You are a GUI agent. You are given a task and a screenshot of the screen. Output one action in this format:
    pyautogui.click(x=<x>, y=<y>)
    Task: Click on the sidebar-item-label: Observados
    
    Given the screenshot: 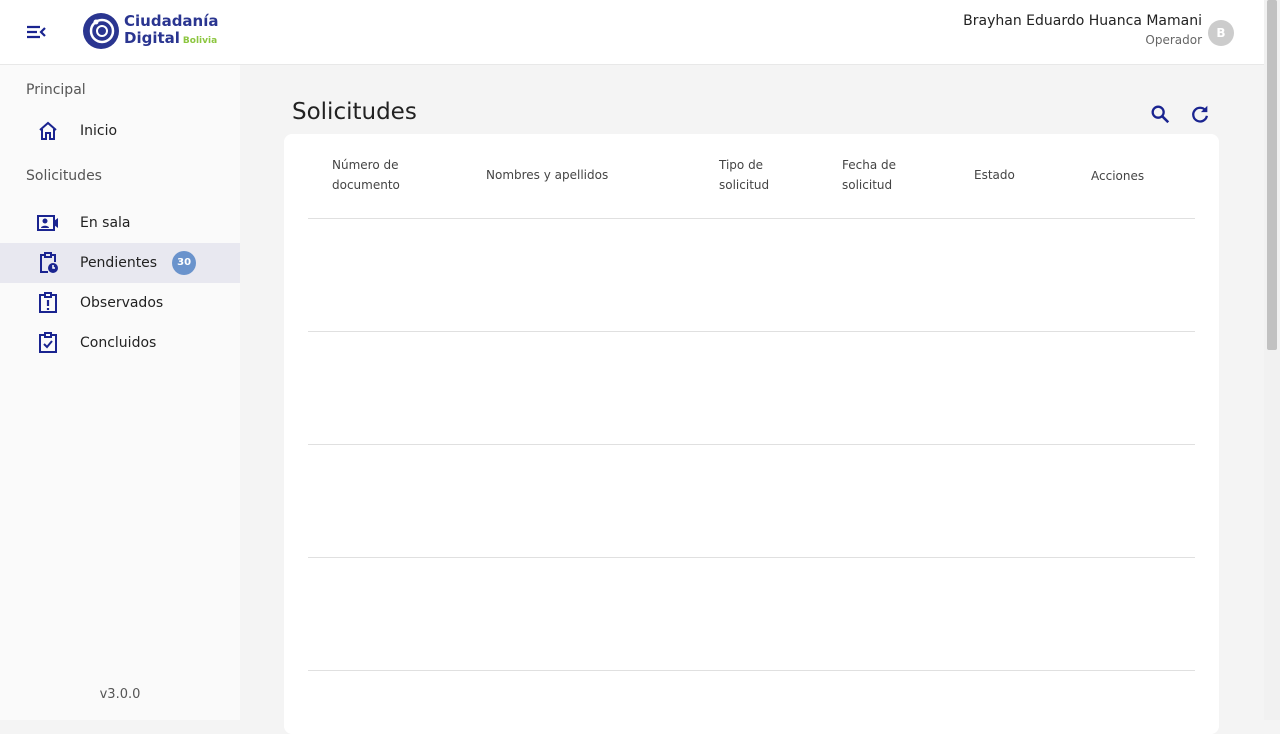 What is the action you would take?
    pyautogui.click(x=122, y=303)
    